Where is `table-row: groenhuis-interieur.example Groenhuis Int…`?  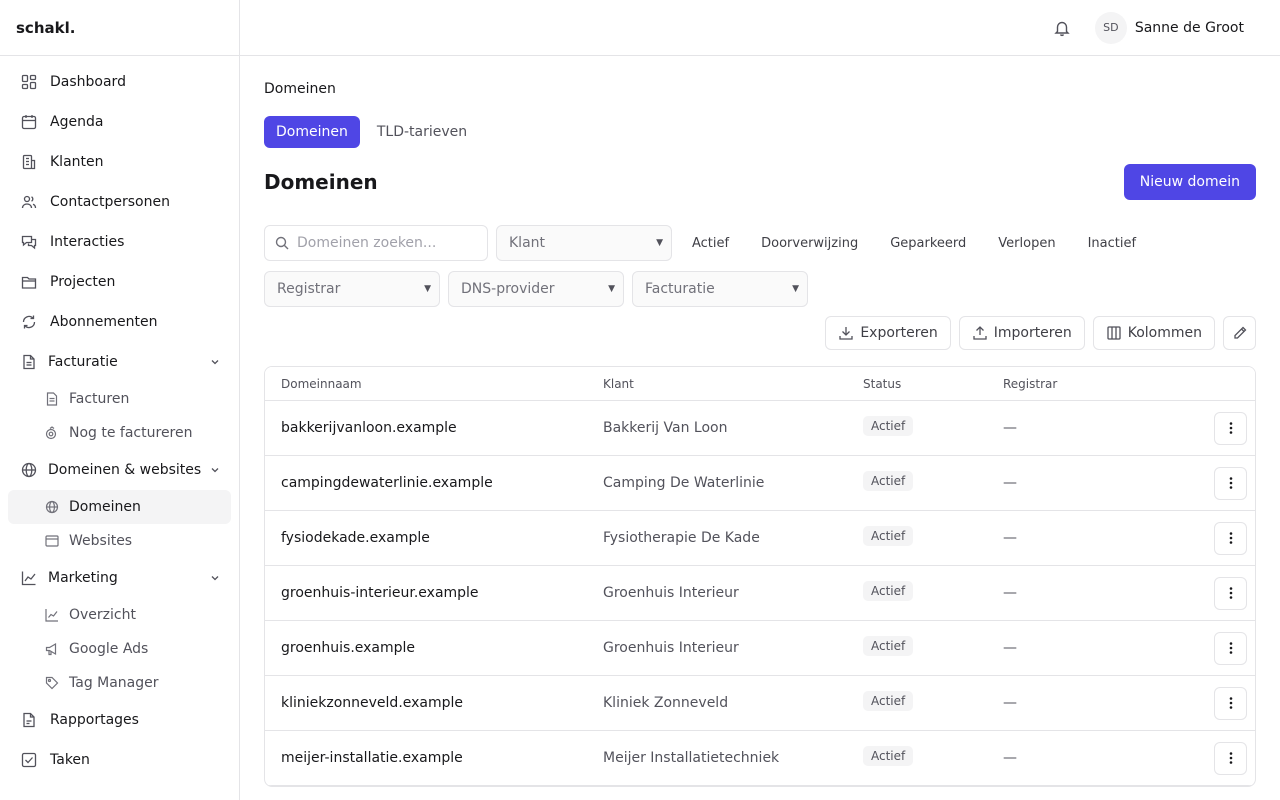 table-row: groenhuis-interieur.example Groenhuis Int… is located at coordinates (760, 593).